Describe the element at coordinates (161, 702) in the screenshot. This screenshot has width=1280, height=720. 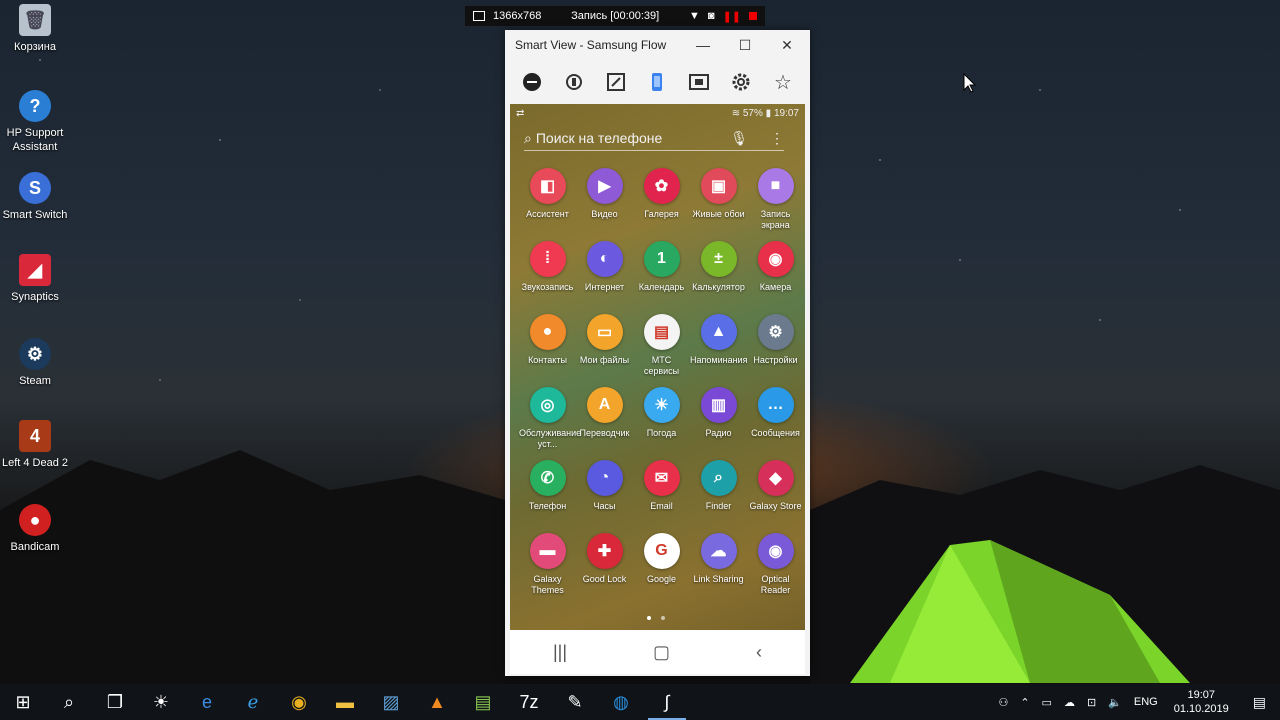
I see `brightness-icon: ☀` at that location.